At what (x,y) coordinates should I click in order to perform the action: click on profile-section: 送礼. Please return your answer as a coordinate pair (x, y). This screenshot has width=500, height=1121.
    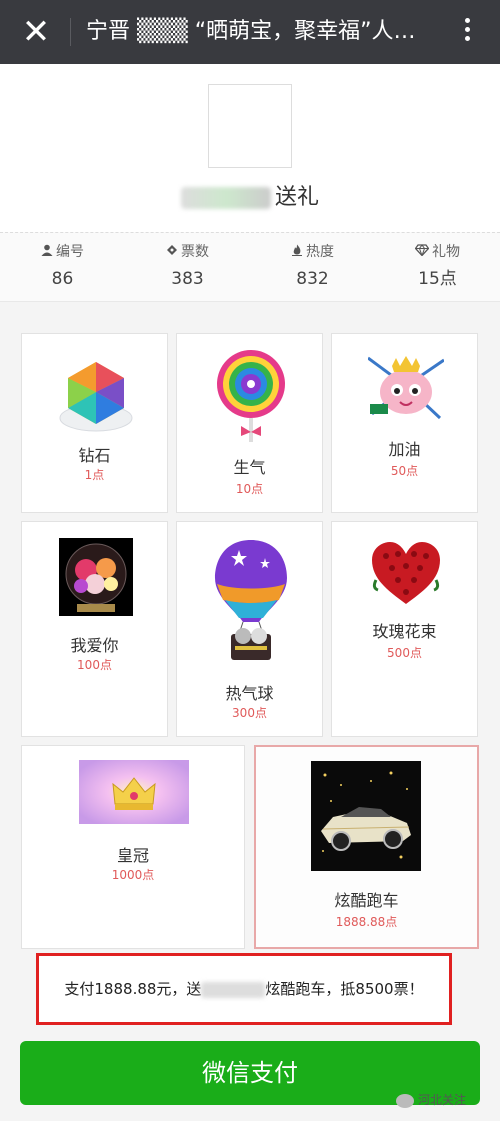
    Looking at the image, I should click on (250, 148).